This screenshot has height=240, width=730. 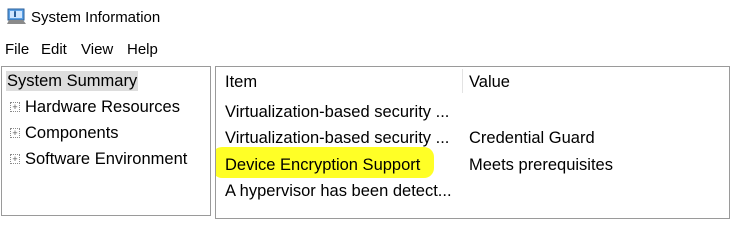 What do you see at coordinates (17, 50) in the screenshot?
I see `menu-file: File` at bounding box center [17, 50].